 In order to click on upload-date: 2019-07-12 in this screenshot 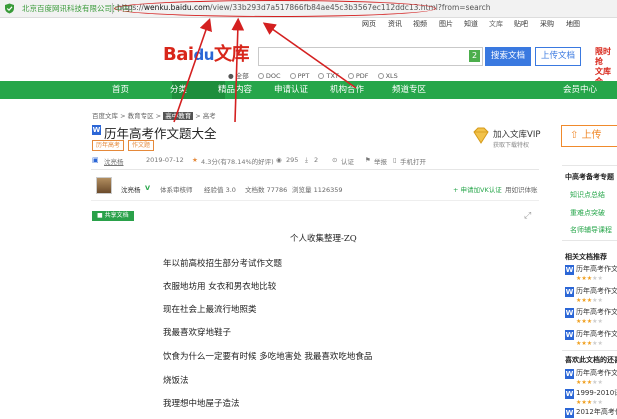, I will do `click(165, 160)`.